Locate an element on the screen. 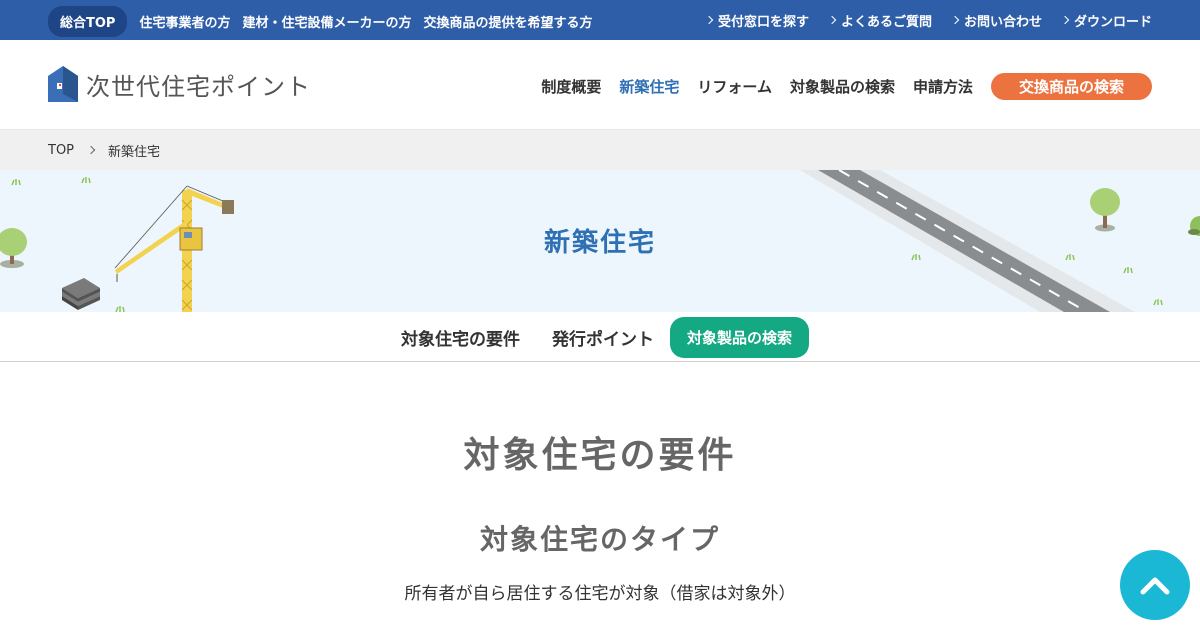 The height and width of the screenshot is (630, 1200). hero-title: 新築住宅 is located at coordinates (599, 243).